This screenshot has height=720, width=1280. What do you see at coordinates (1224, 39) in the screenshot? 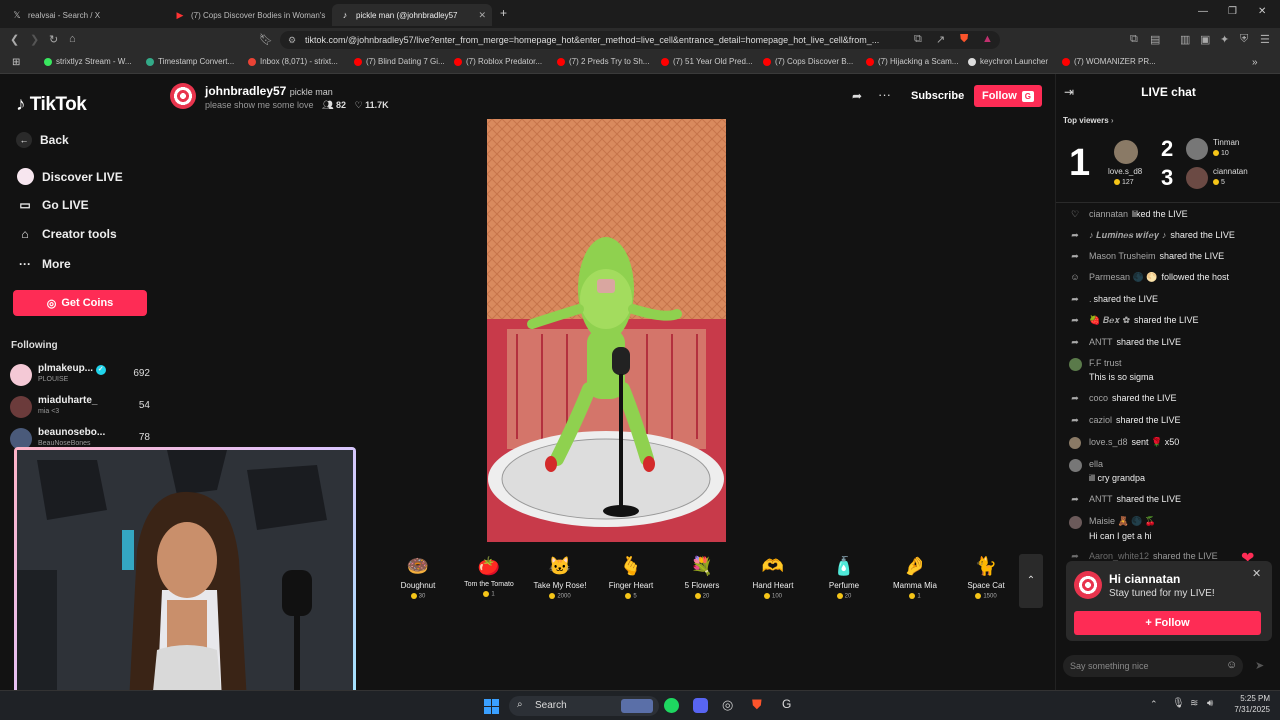
I see `leo-icon: ✦` at bounding box center [1224, 39].